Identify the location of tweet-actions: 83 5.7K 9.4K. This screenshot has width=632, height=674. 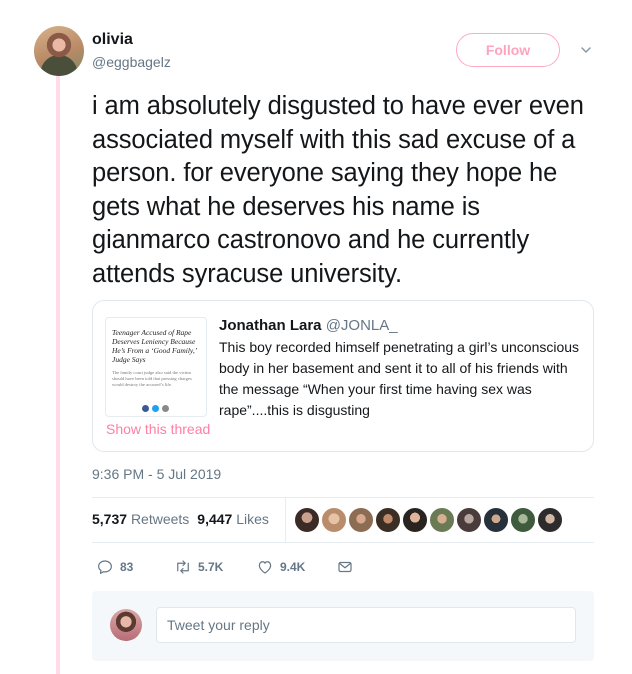
(232, 567).